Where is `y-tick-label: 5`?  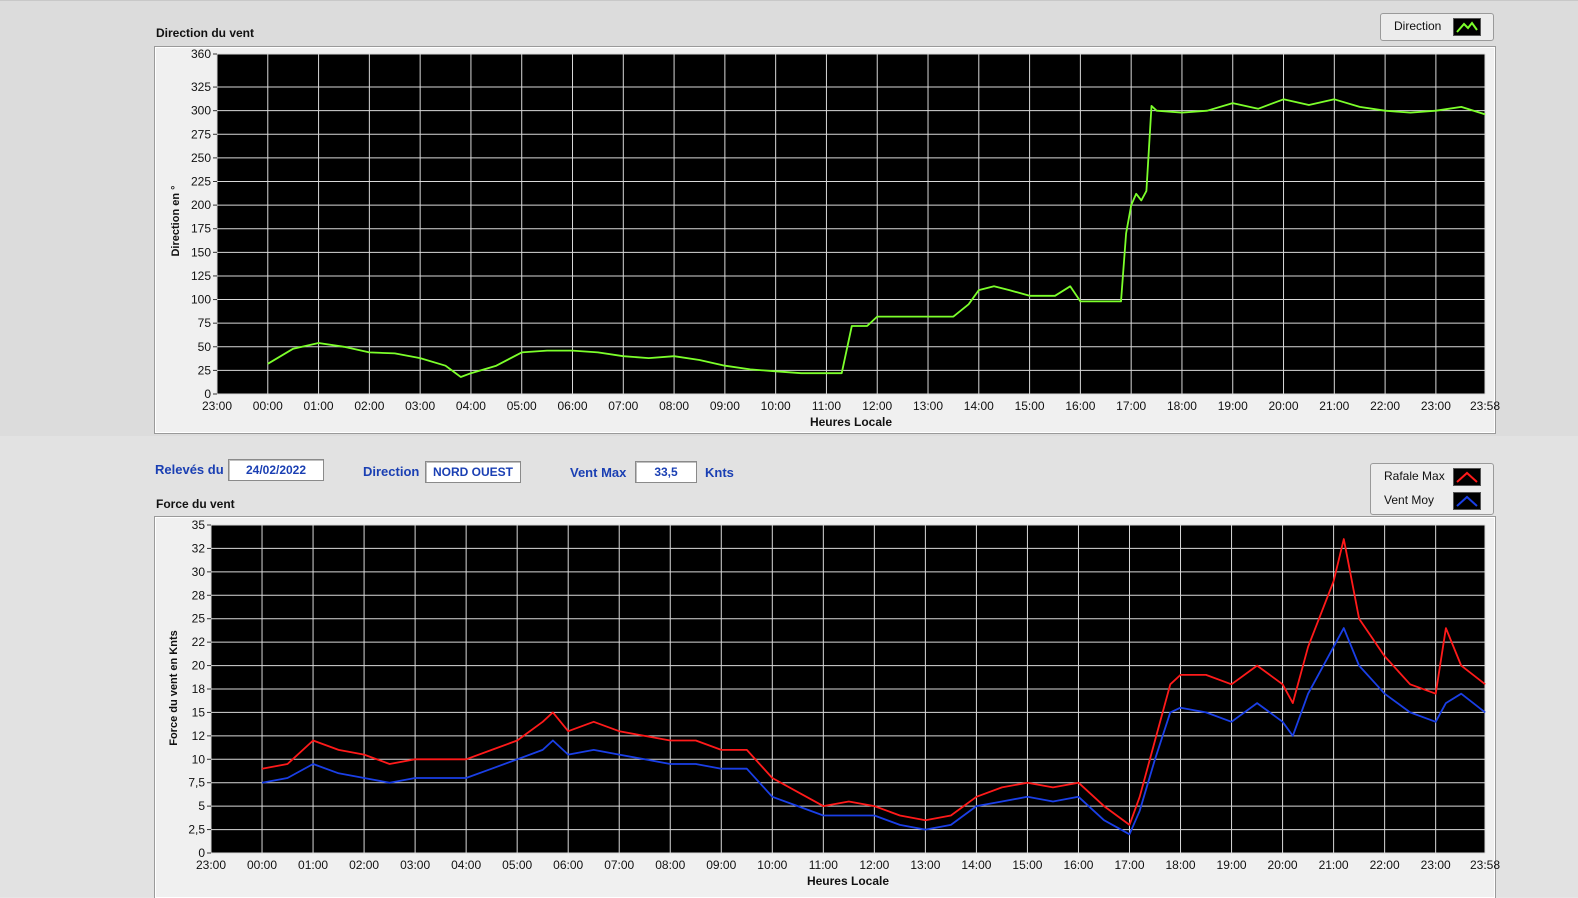 y-tick-label: 5 is located at coordinates (201, 806).